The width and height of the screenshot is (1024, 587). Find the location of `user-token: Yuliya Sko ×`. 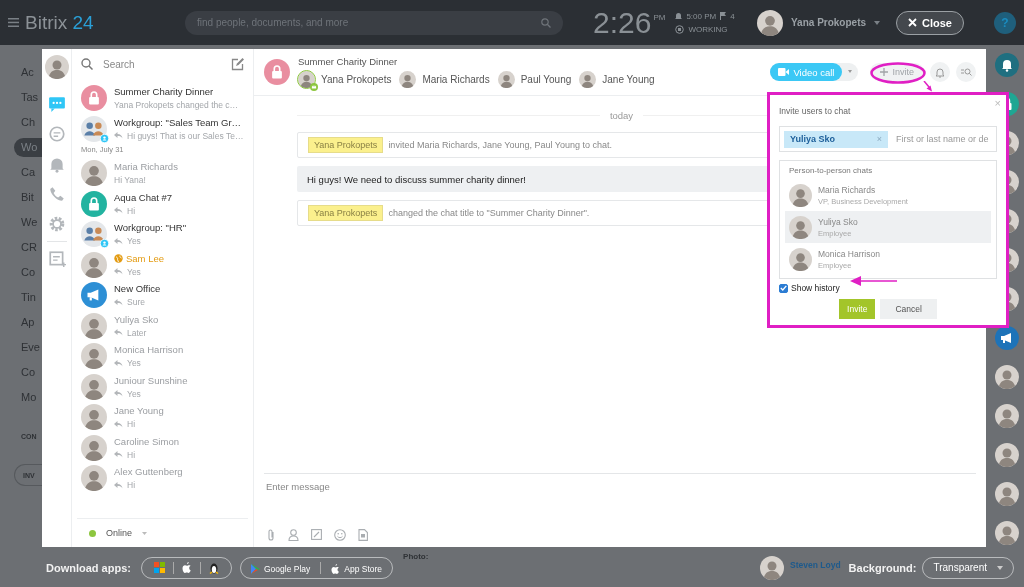

user-token: Yuliya Sko × is located at coordinates (836, 139).